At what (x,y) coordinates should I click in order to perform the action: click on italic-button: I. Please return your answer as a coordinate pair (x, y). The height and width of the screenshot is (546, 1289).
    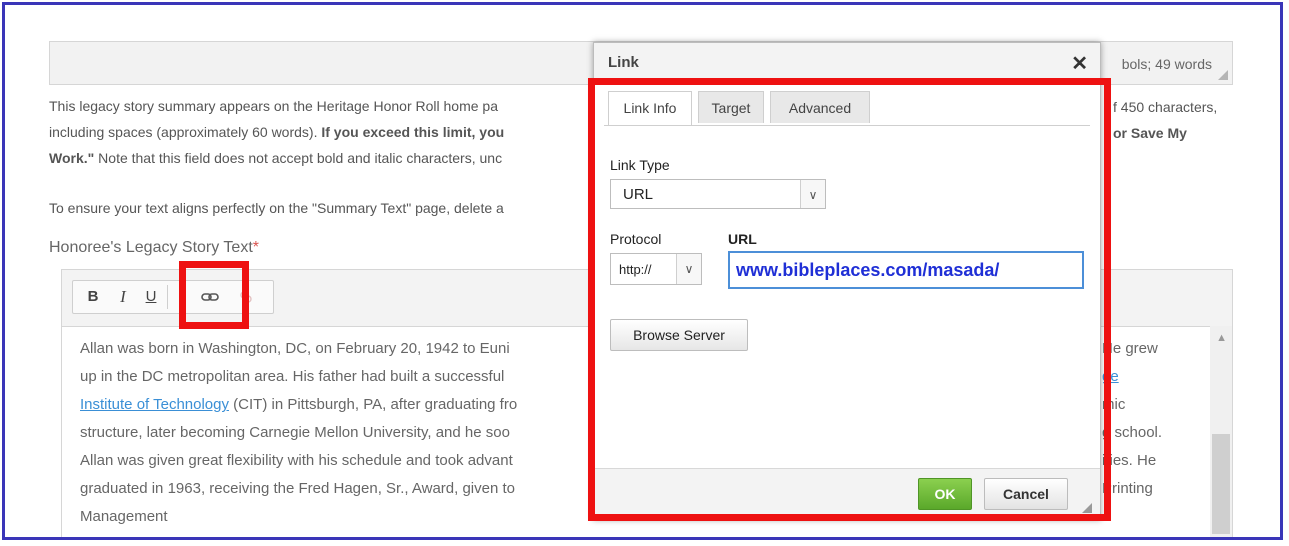
    Looking at the image, I should click on (123, 297).